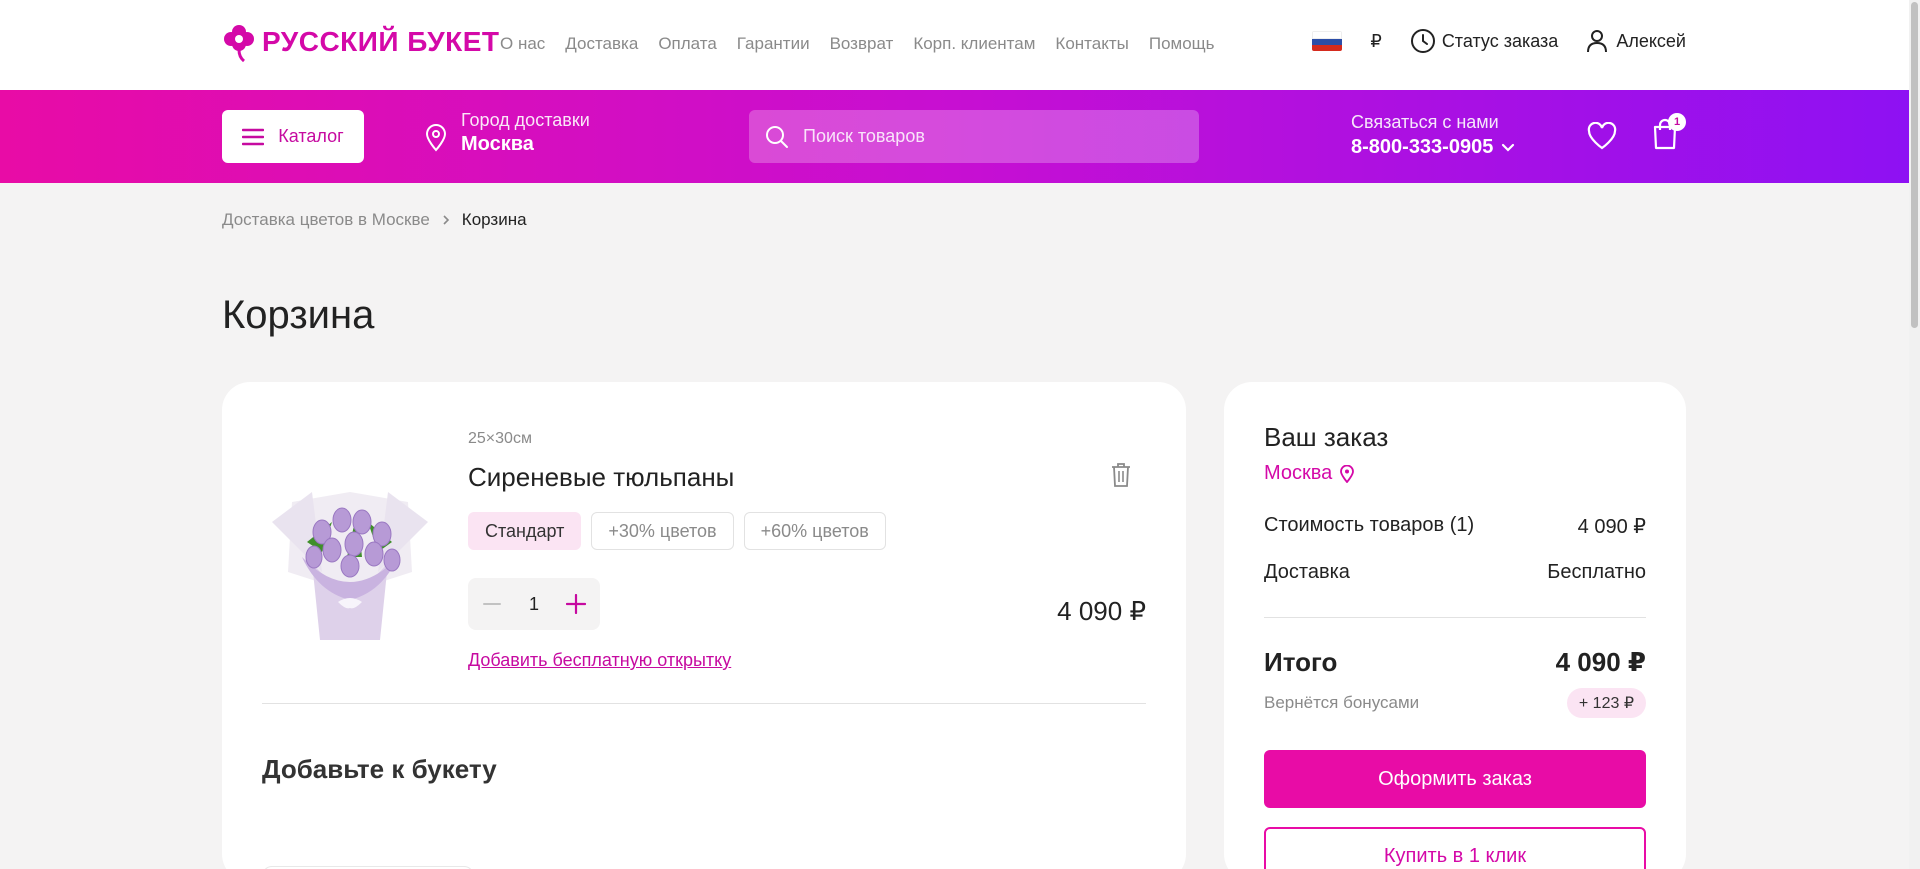  I want to click on order-status-label: Статус заказа, so click(1500, 40).